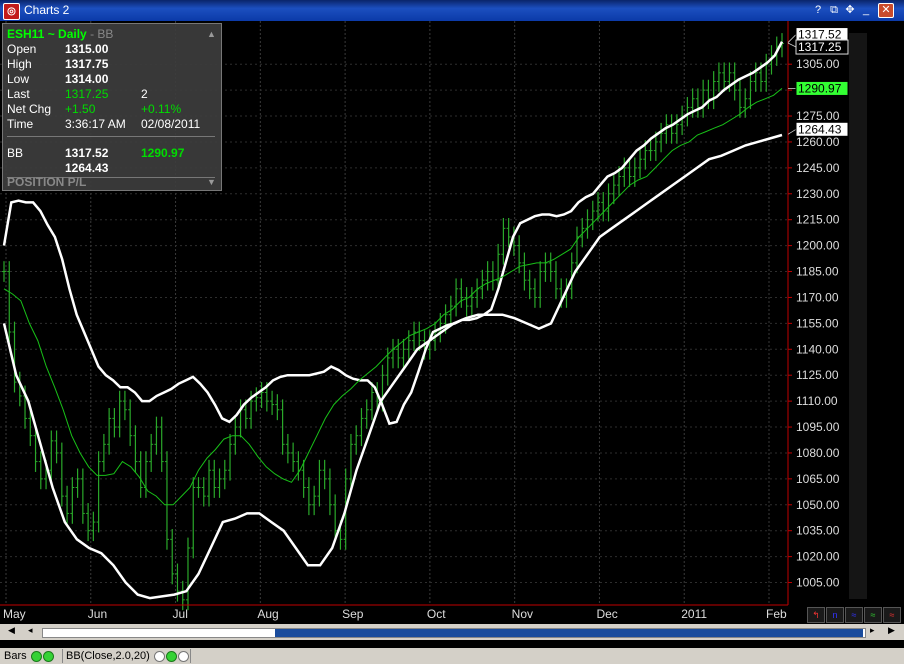  I want to click on scroll-up-icon: ▲, so click(211, 34).